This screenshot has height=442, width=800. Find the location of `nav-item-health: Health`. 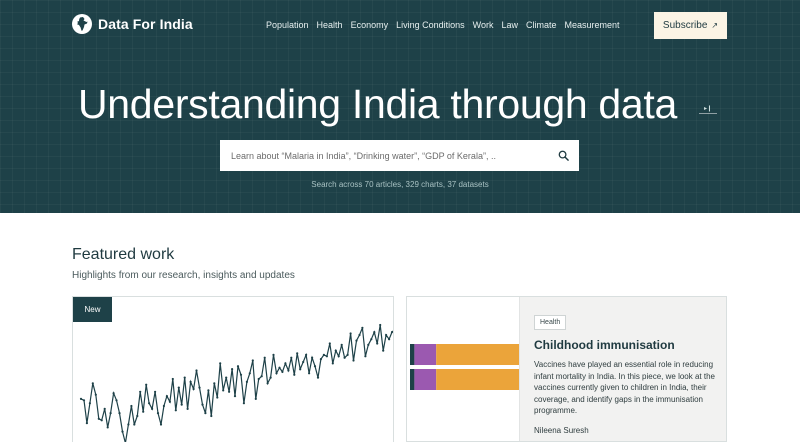

nav-item-health: Health is located at coordinates (330, 25).